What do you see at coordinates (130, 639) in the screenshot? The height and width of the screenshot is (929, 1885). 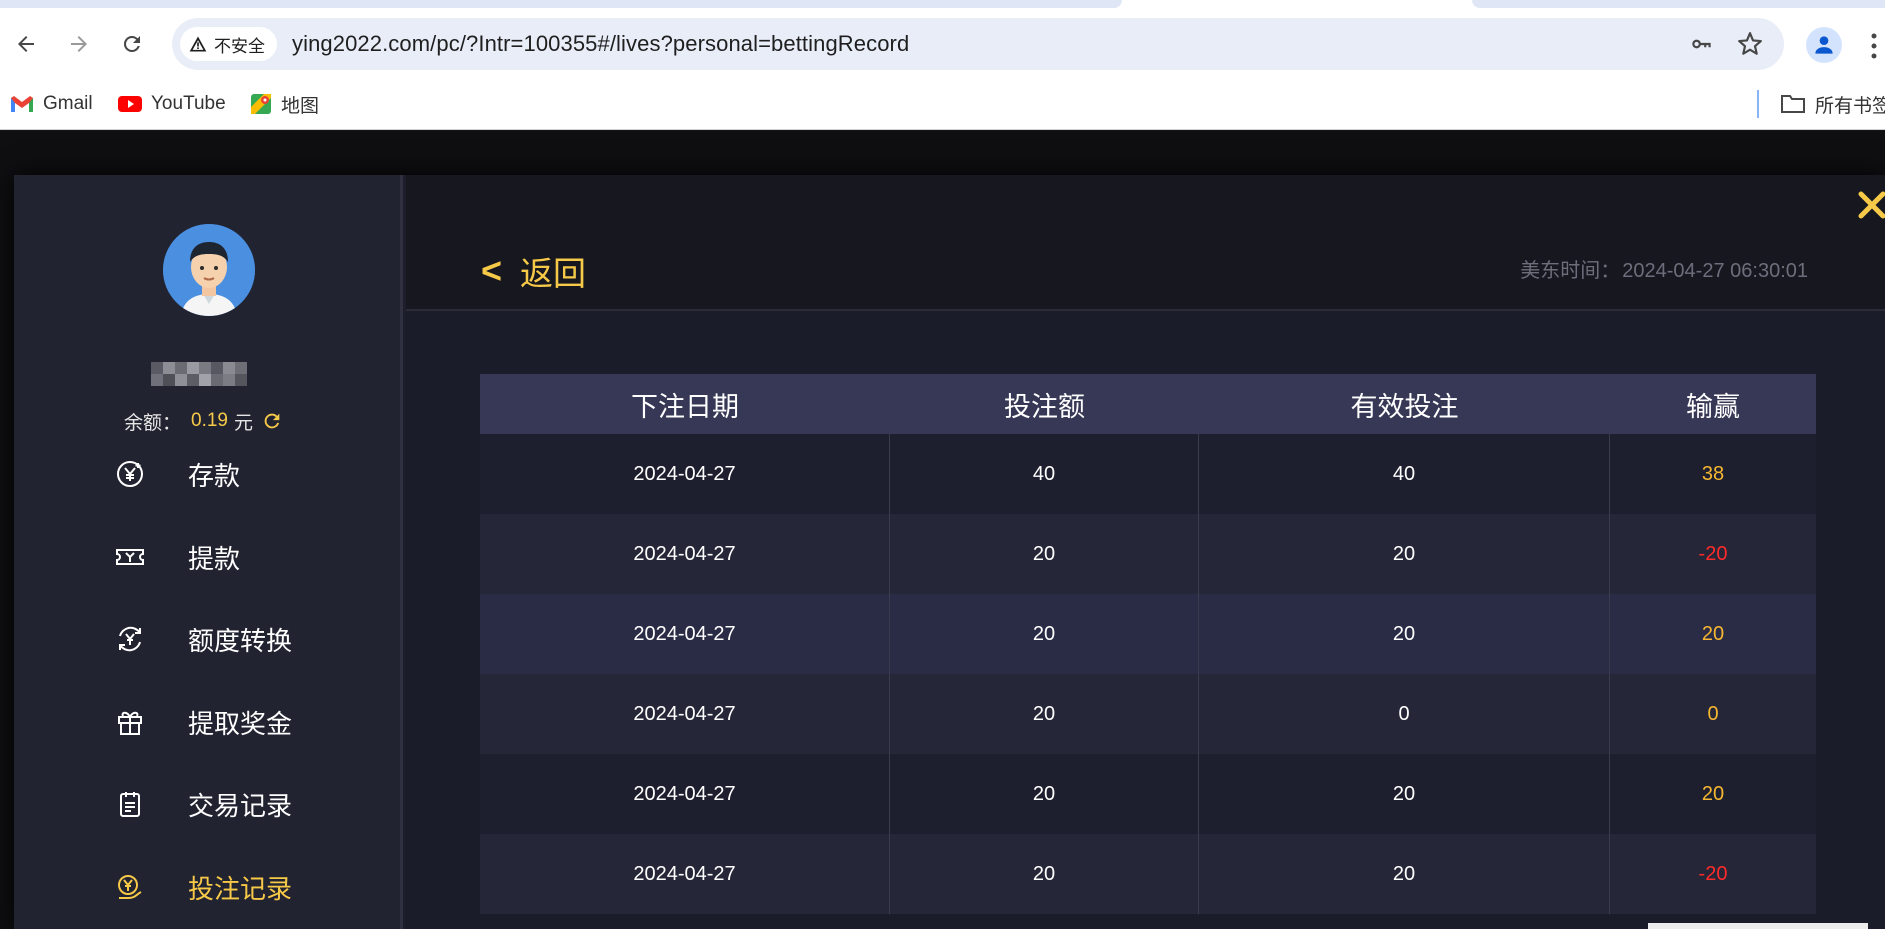 I see `transfer-icon` at bounding box center [130, 639].